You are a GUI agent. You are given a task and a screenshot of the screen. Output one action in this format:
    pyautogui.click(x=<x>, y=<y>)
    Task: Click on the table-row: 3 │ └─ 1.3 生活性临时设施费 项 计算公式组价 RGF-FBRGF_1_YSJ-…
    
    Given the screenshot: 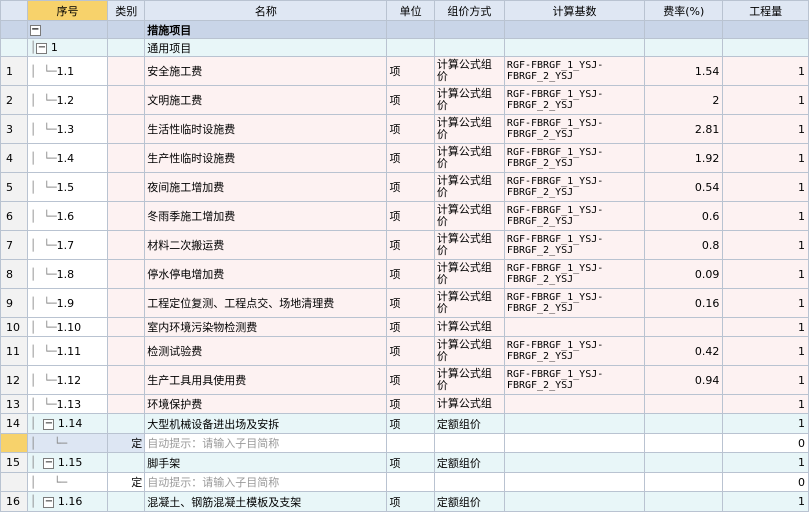 What is the action you would take?
    pyautogui.click(x=404, y=129)
    